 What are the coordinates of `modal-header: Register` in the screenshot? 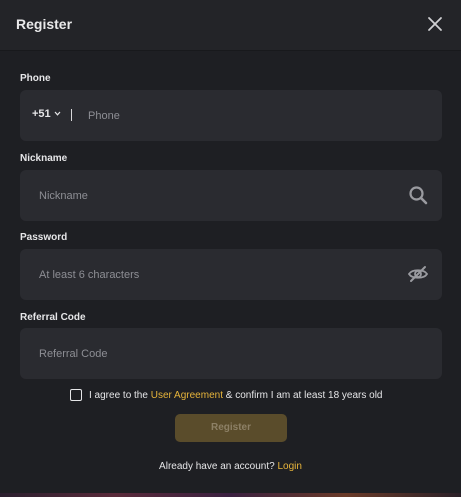 It's located at (230, 25).